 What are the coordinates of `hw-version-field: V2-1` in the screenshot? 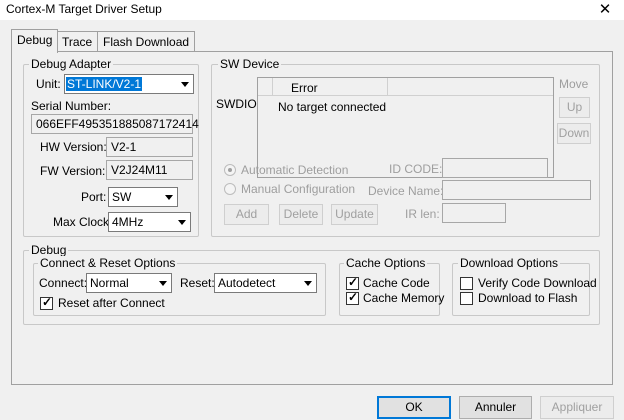 It's located at (149, 147).